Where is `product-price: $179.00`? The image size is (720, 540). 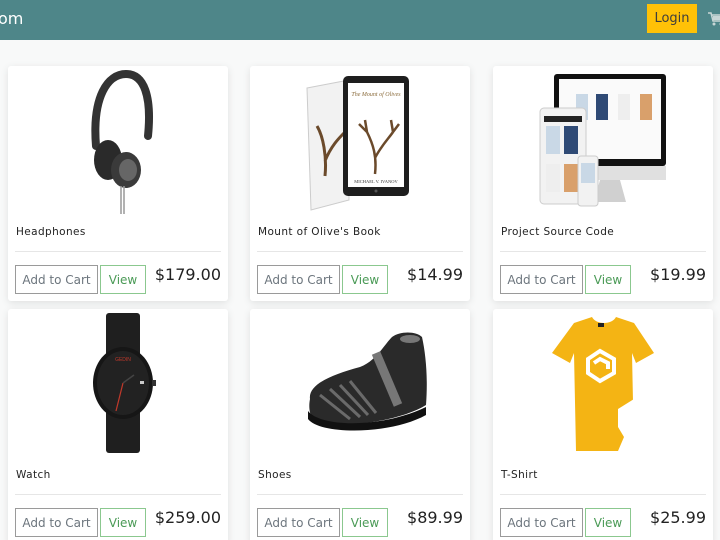 product-price: $179.00 is located at coordinates (187, 274).